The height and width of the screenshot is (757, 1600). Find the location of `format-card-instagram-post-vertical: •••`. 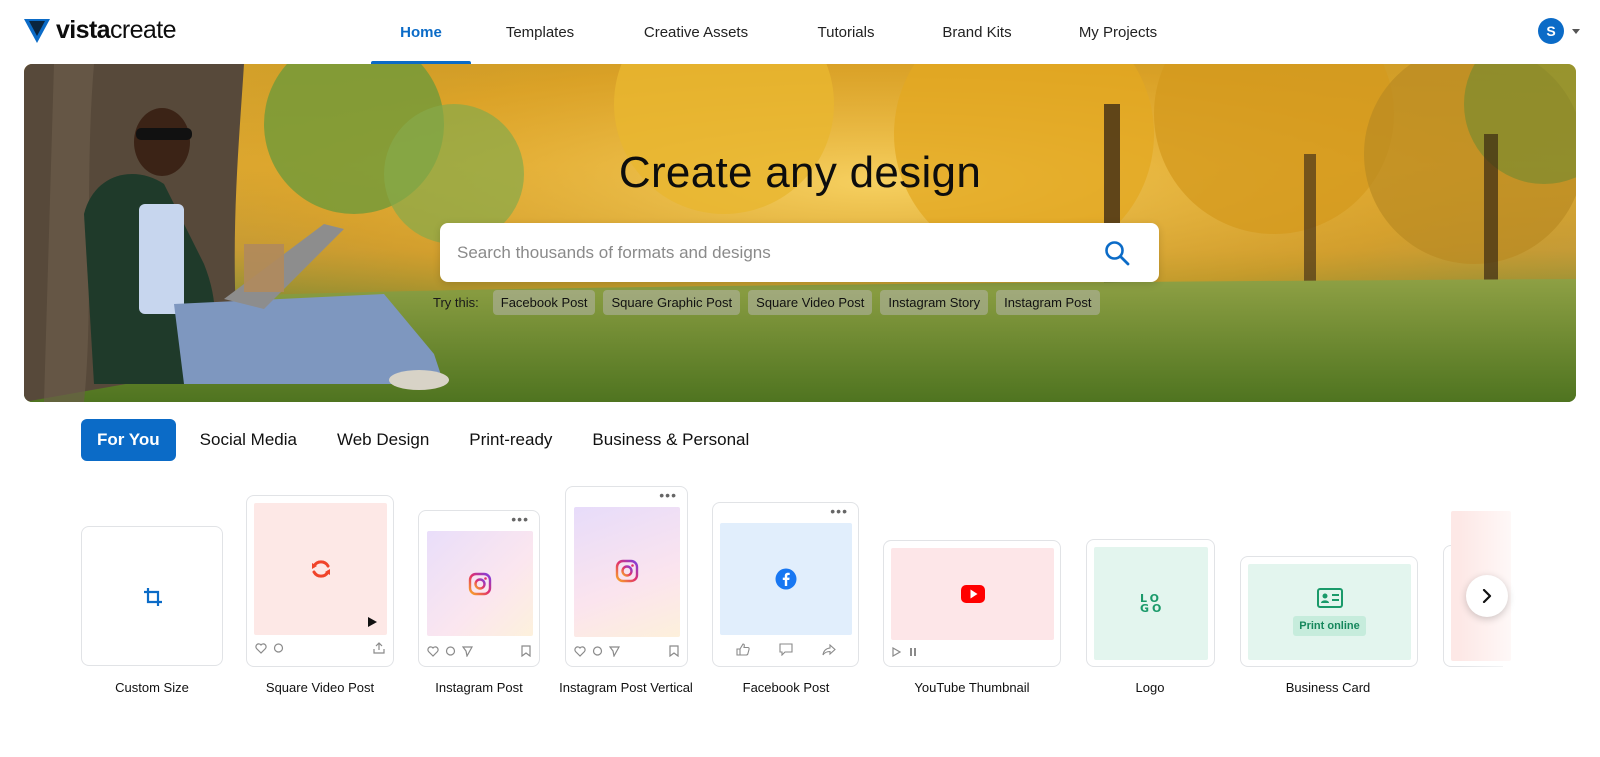

format-card-instagram-post-vertical: ••• is located at coordinates (626, 576).